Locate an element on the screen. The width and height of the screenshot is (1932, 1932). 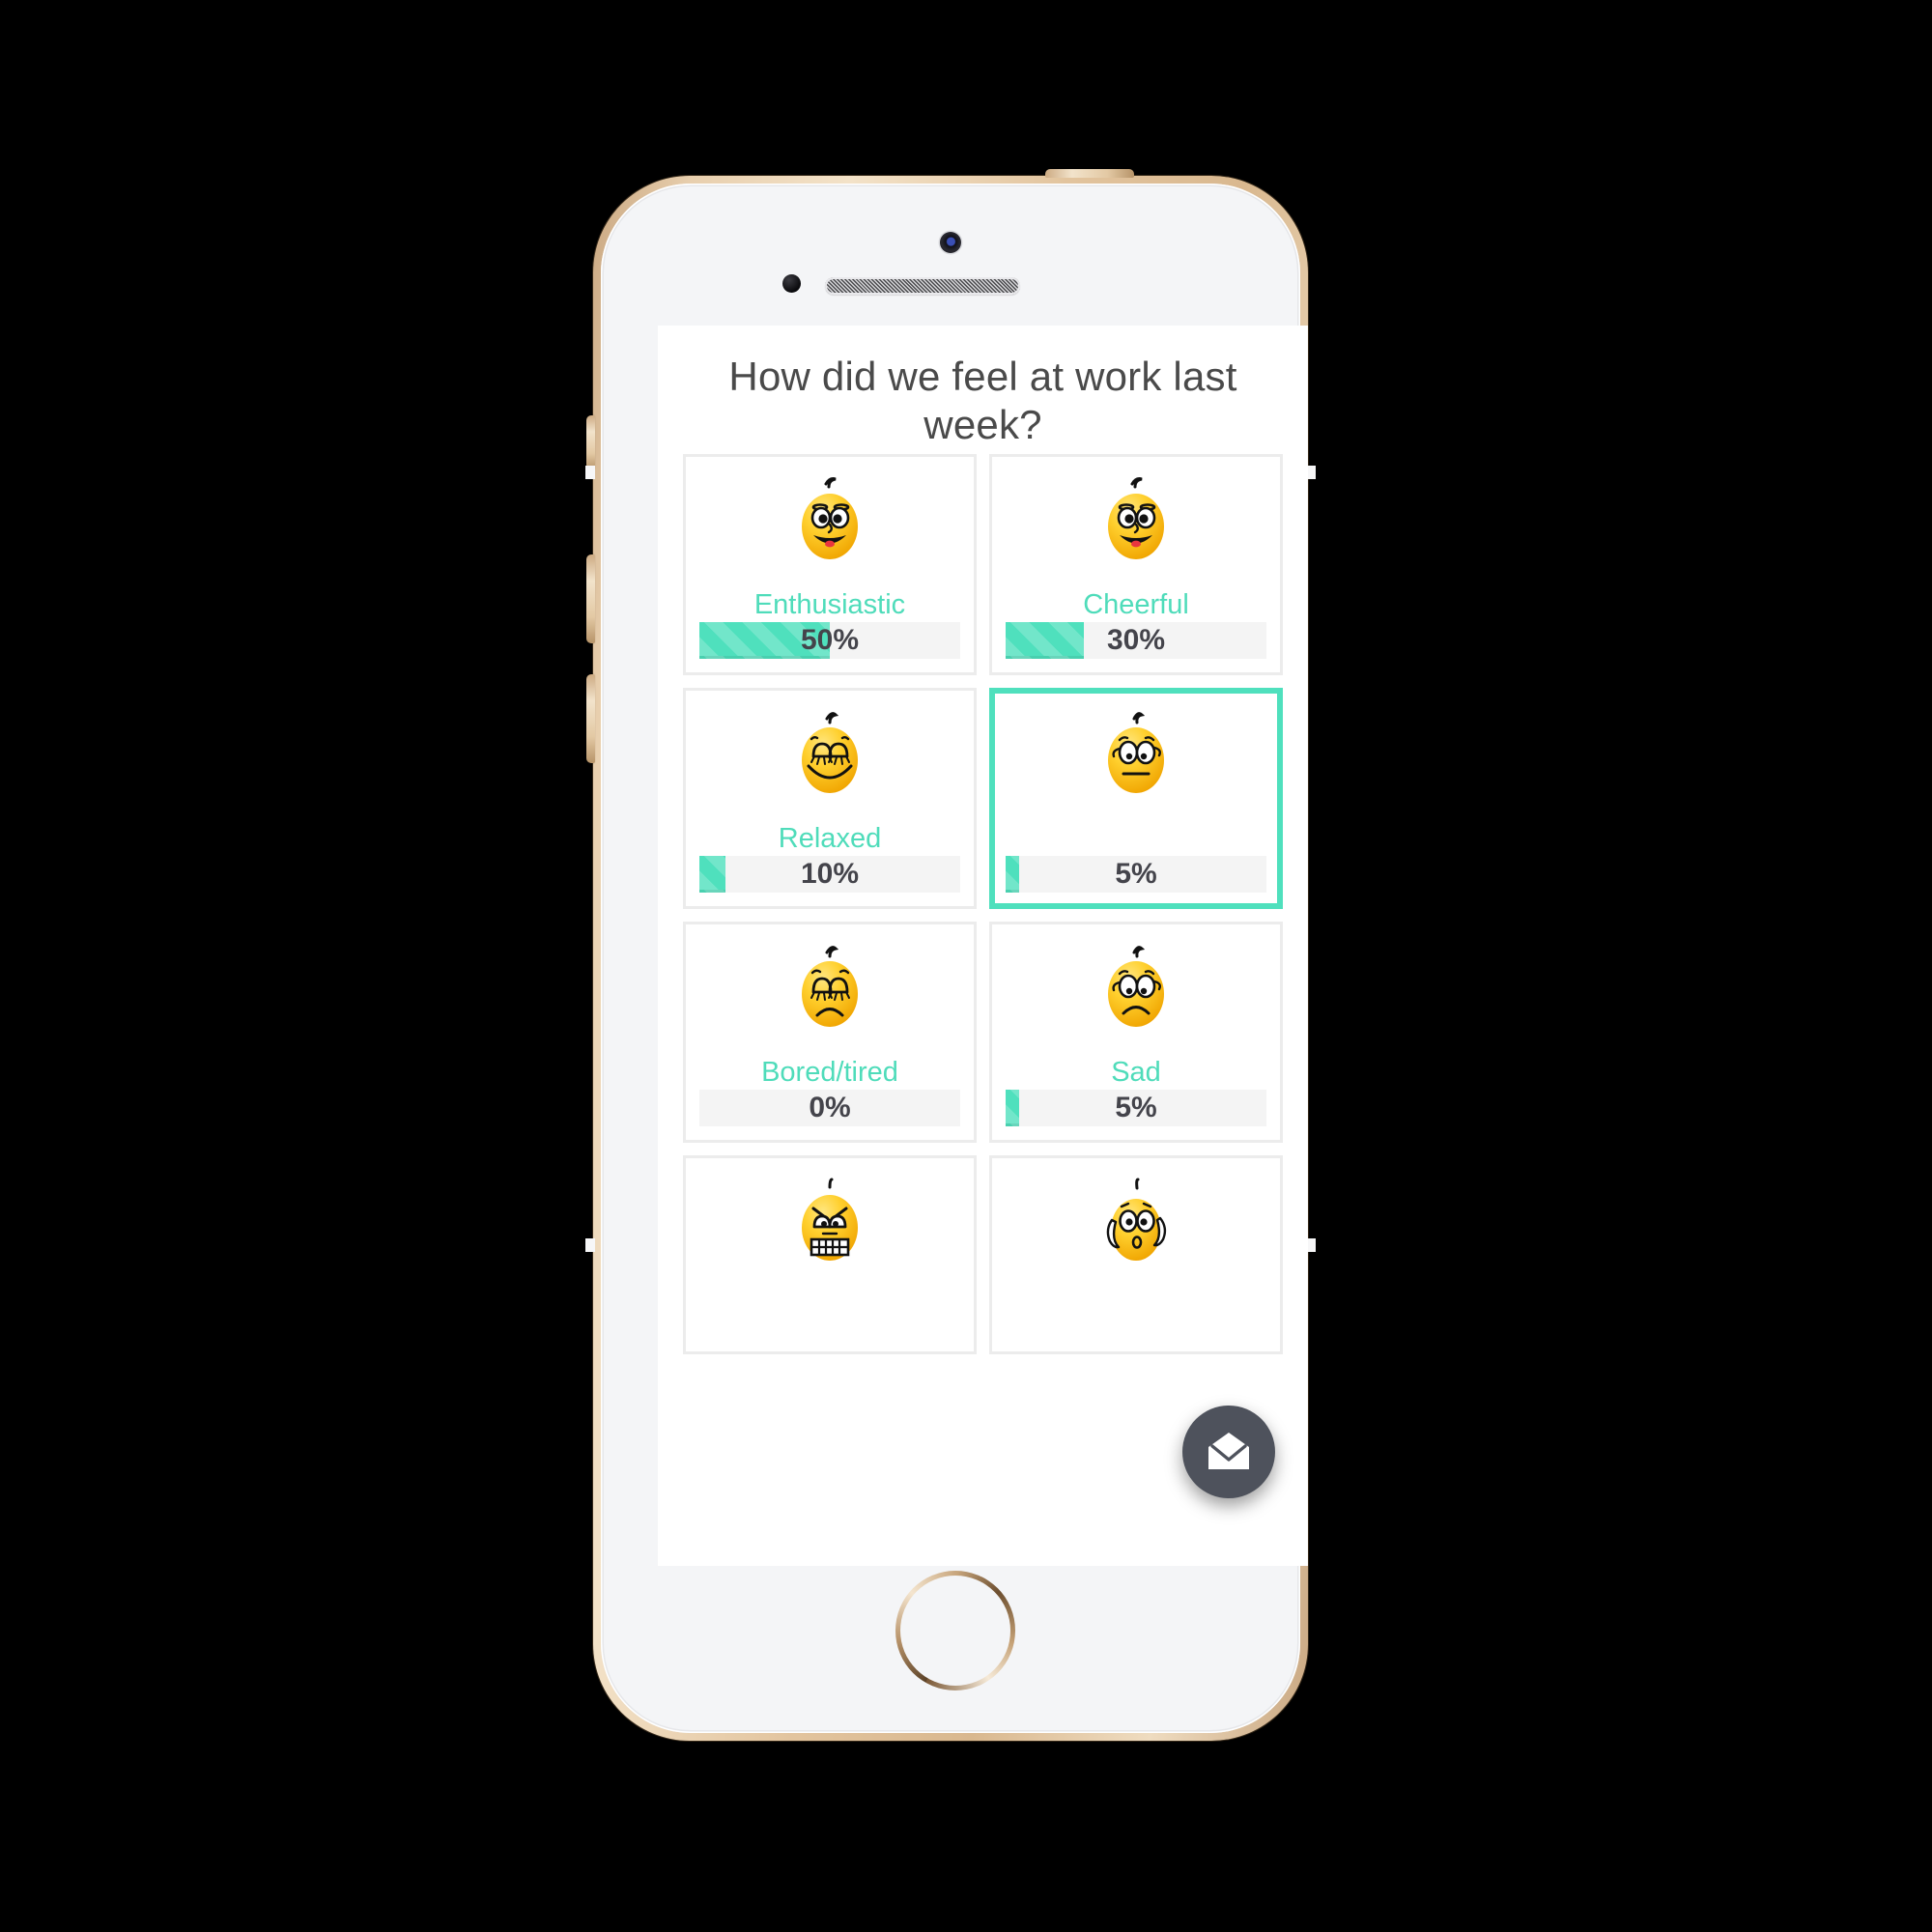
mood-label: Bored/tired is located at coordinates (829, 1073).